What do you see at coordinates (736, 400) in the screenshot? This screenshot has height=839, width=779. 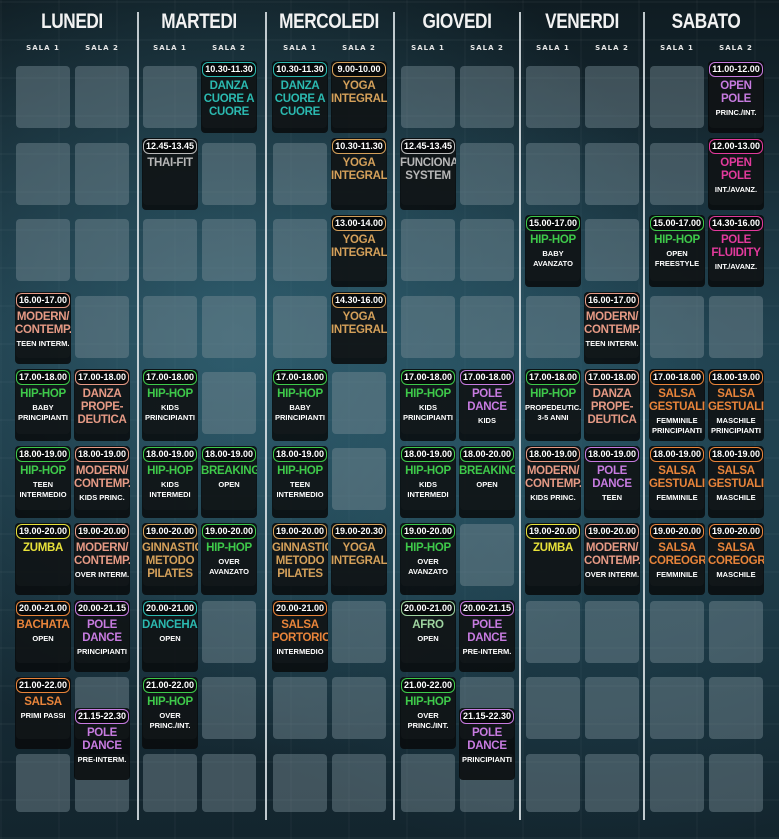 I see `class-title: SALSA GESTUALITÀ` at bounding box center [736, 400].